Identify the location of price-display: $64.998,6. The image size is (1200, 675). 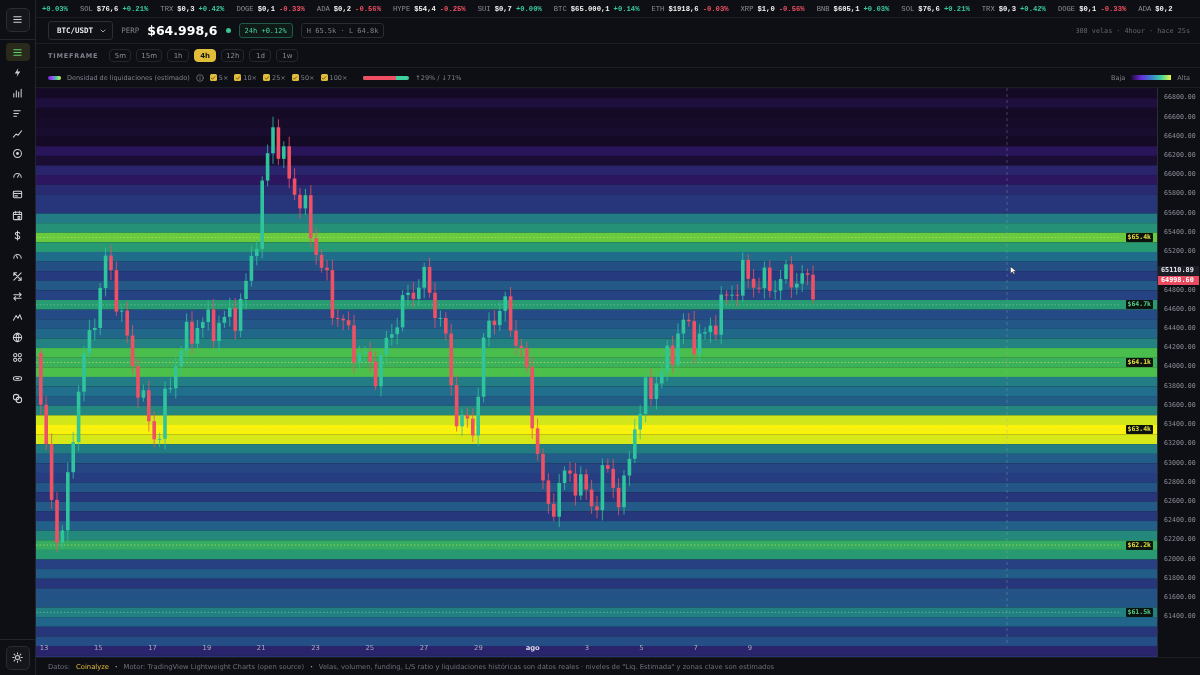
(182, 30).